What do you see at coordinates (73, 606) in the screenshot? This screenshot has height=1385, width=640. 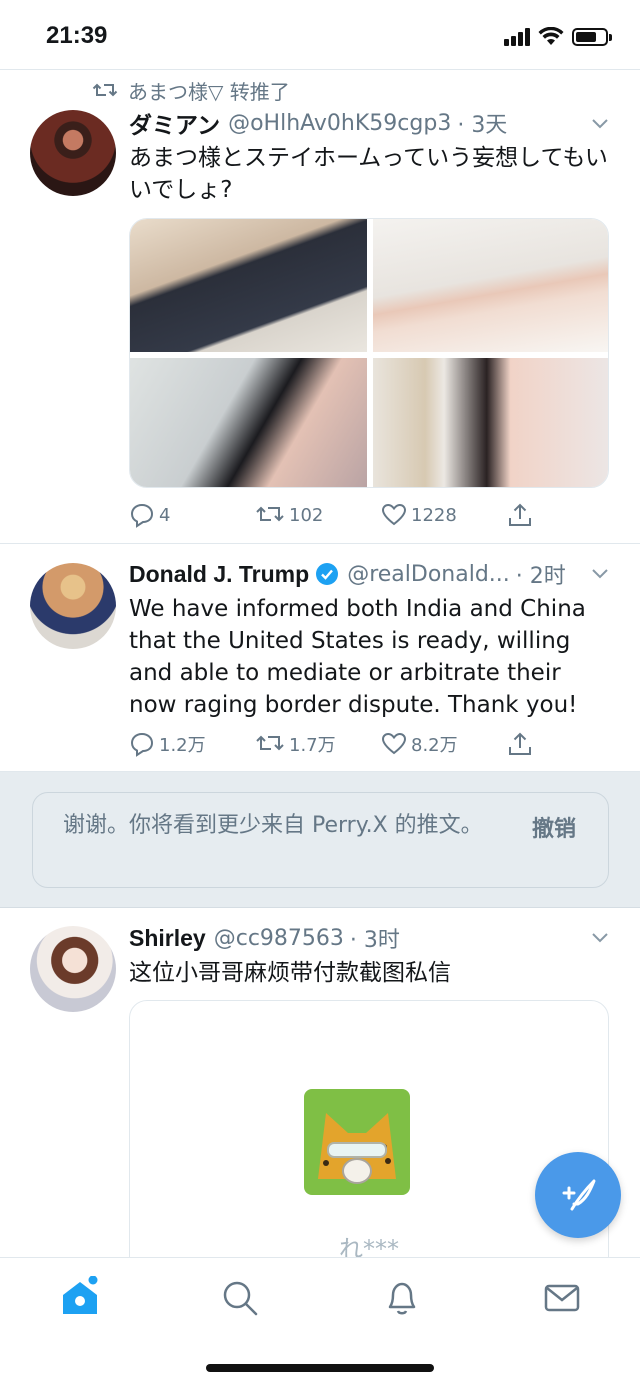 I see `avatar-trump` at bounding box center [73, 606].